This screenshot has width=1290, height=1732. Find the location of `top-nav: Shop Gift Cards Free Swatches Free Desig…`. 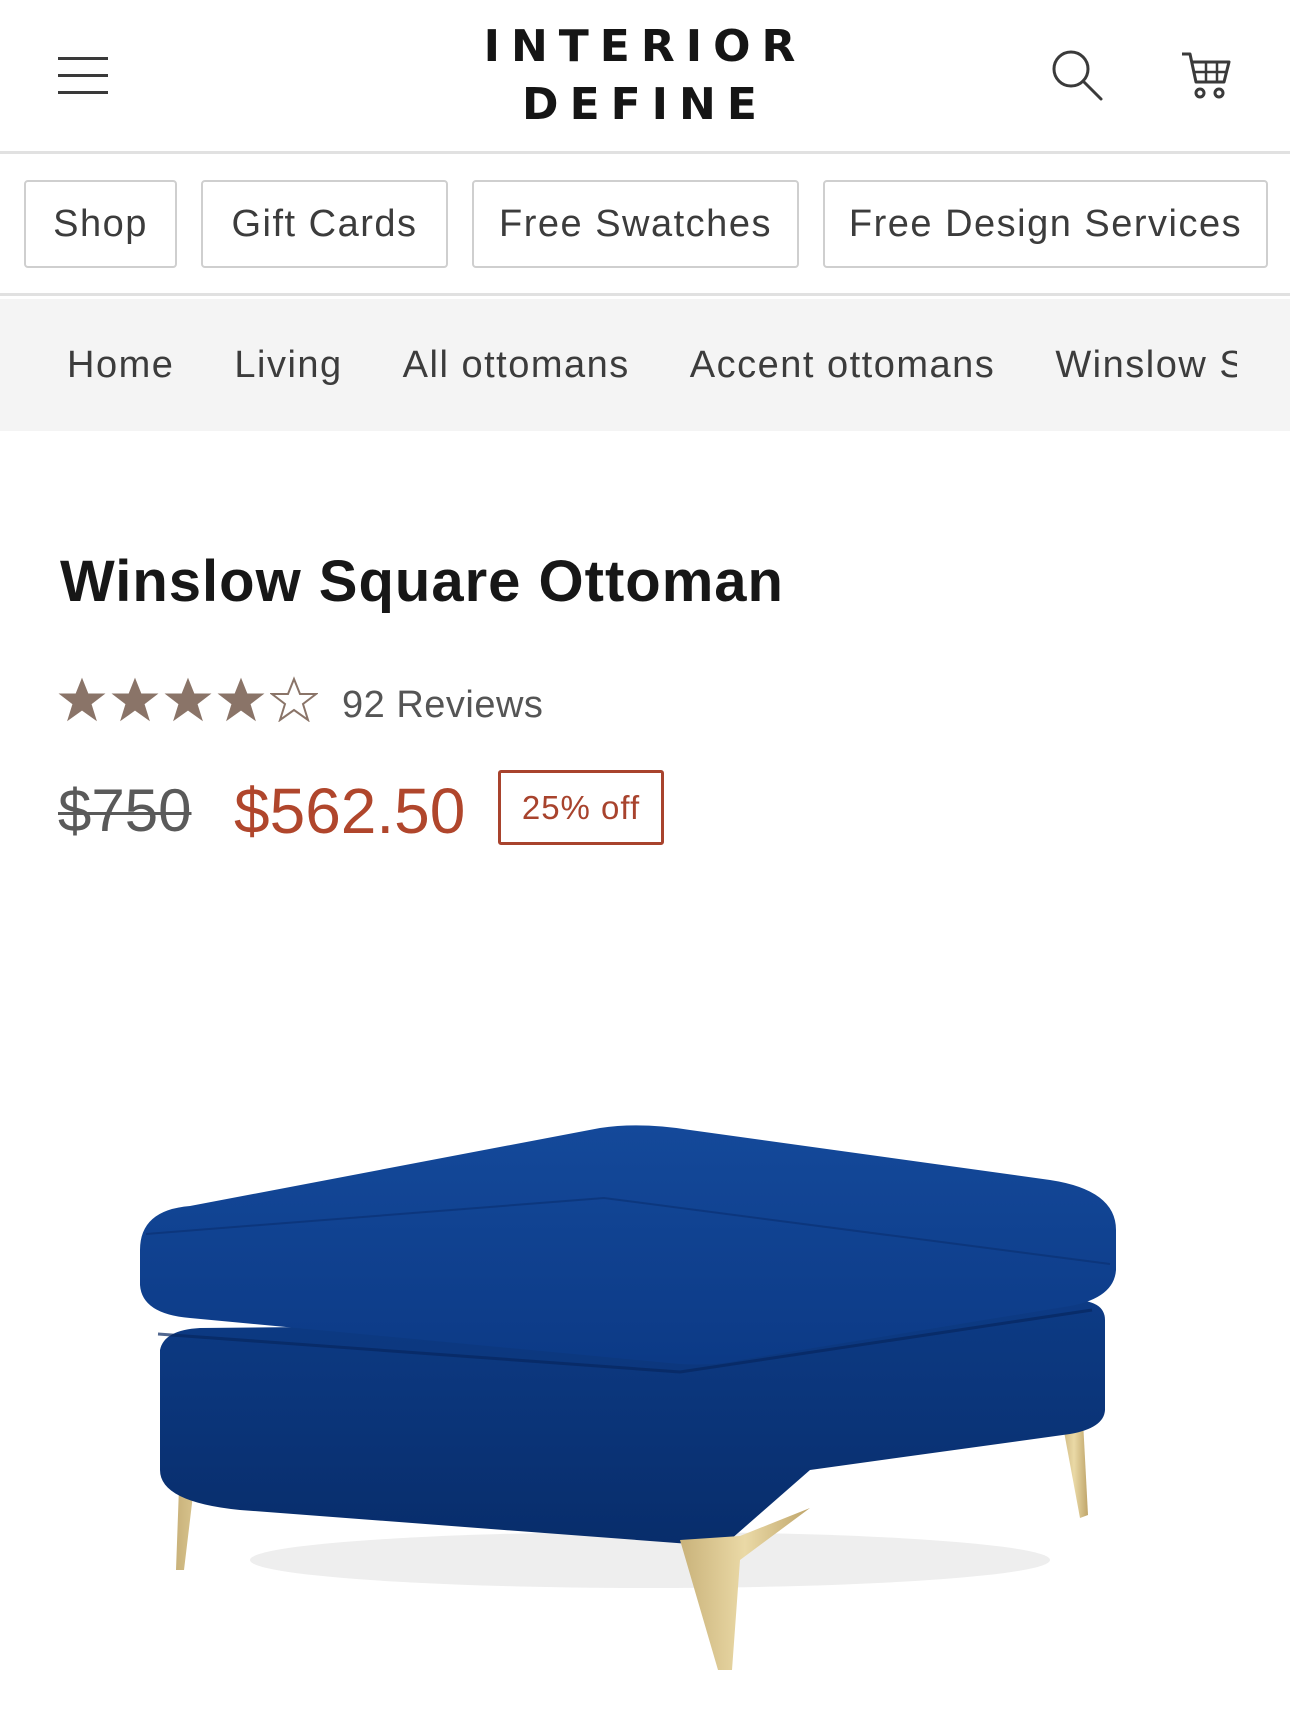

top-nav: Shop Gift Cards Free Swatches Free Desig… is located at coordinates (645, 226).